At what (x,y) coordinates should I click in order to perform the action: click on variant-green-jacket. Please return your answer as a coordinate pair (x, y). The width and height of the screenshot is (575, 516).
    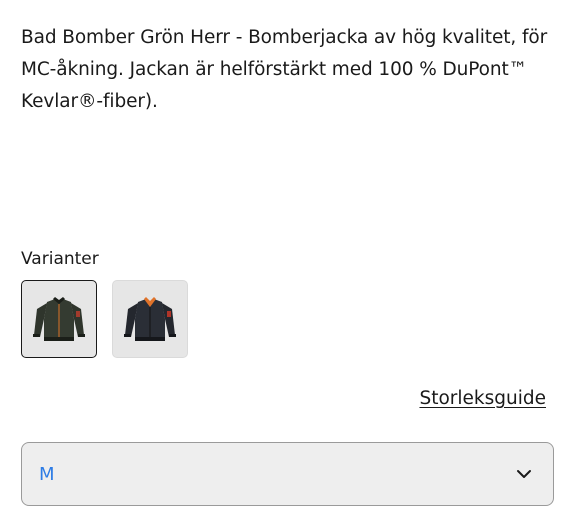
    Looking at the image, I should click on (59, 319).